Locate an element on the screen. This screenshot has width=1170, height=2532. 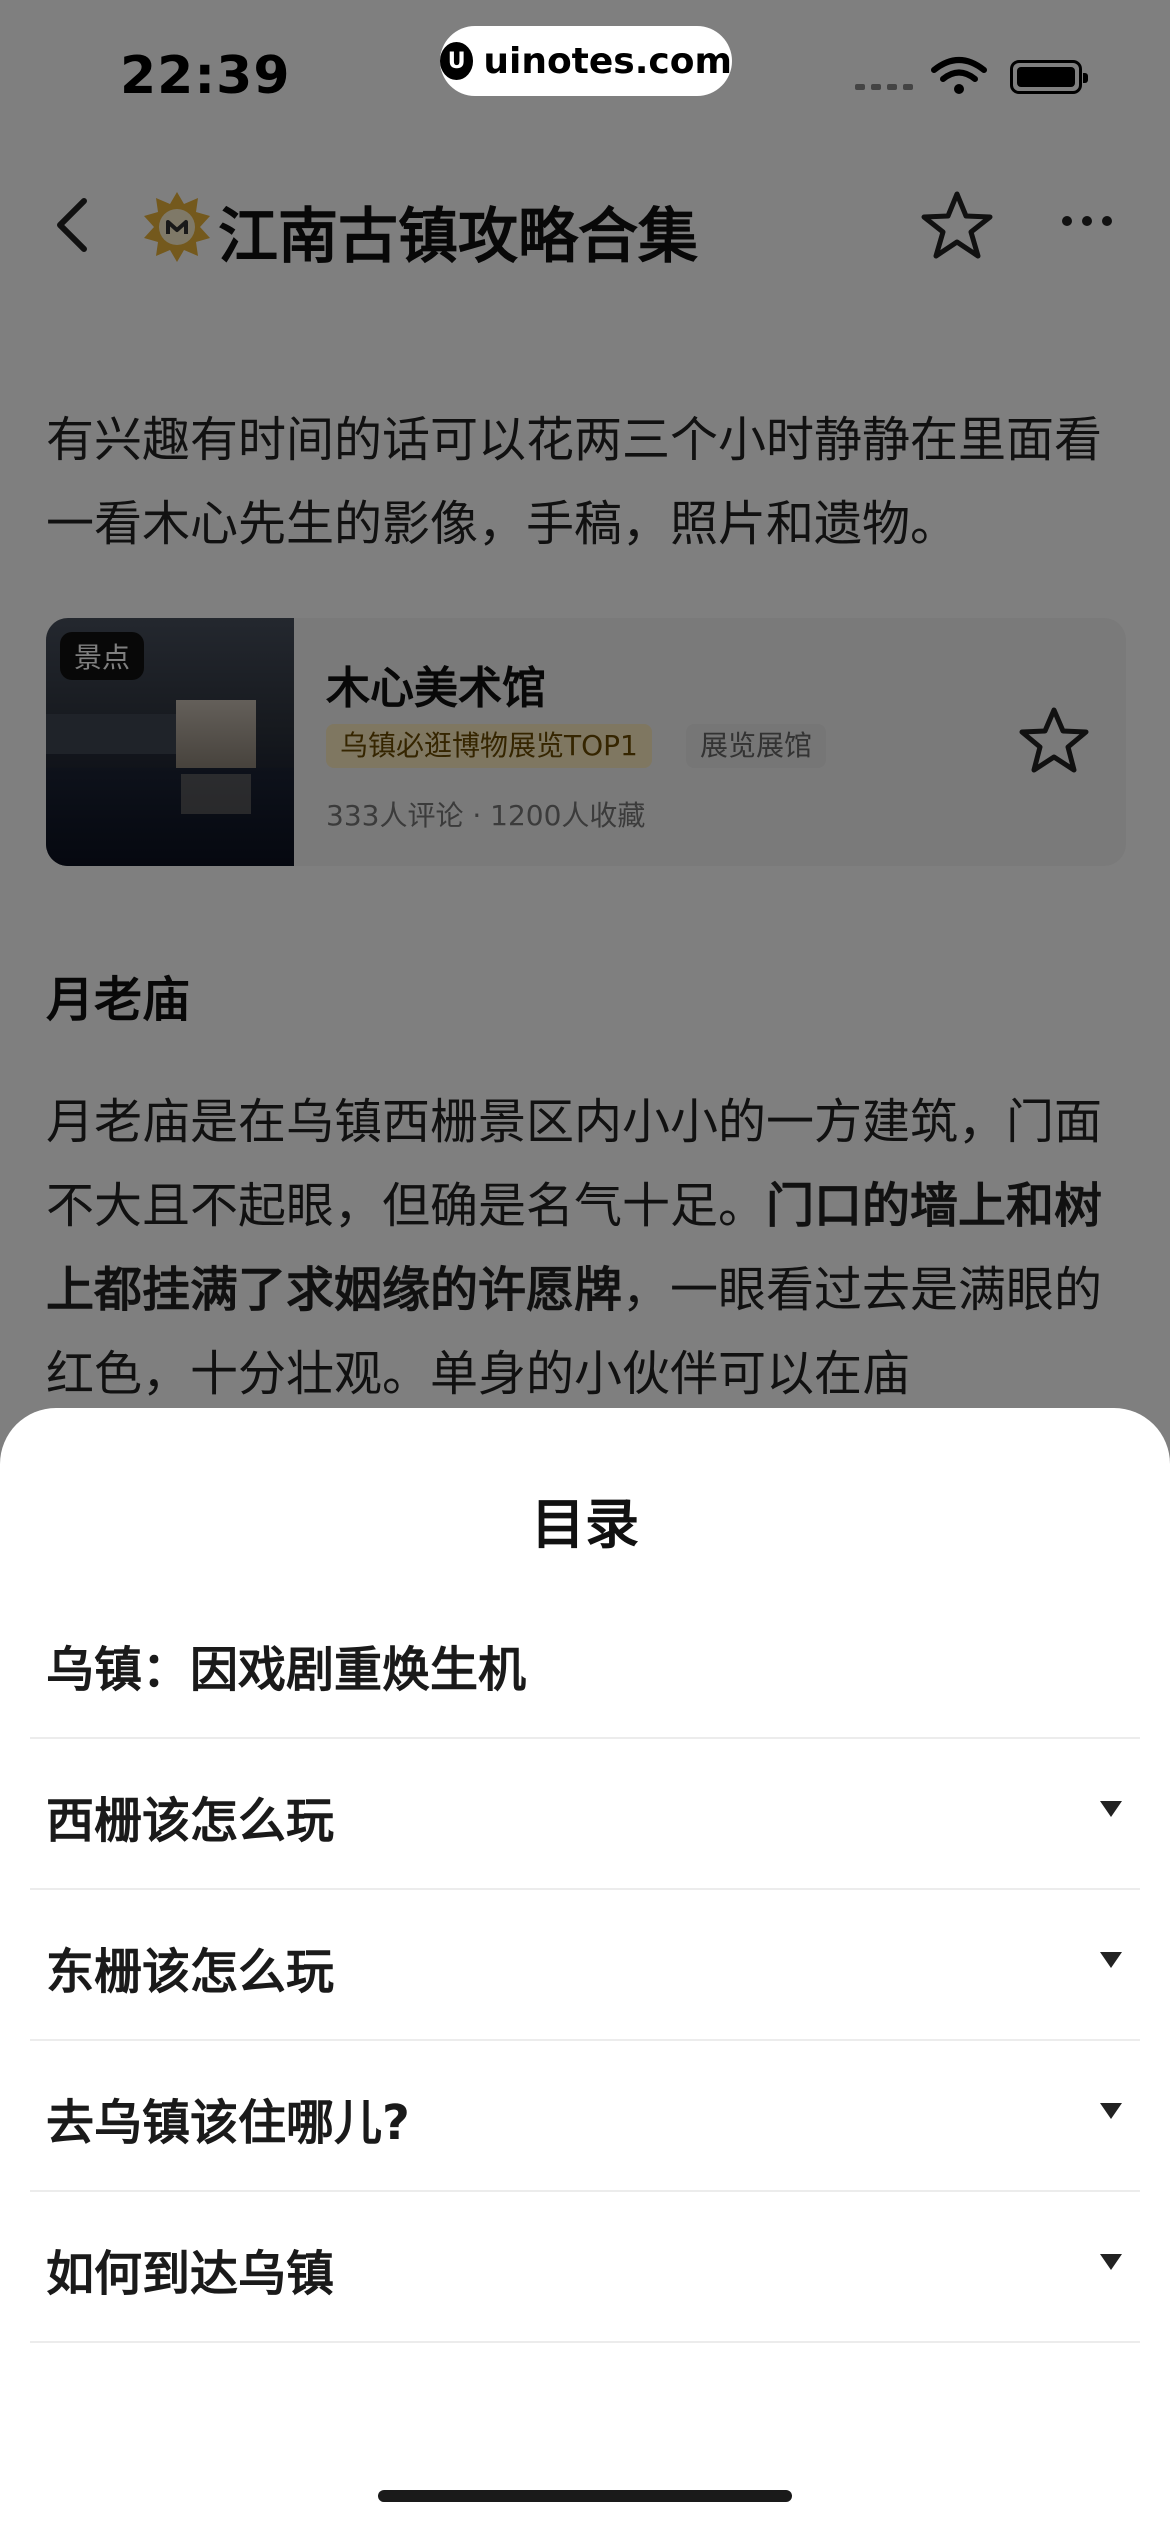
toc-item-label: 如何到达乌镇 is located at coordinates (190, 2274).